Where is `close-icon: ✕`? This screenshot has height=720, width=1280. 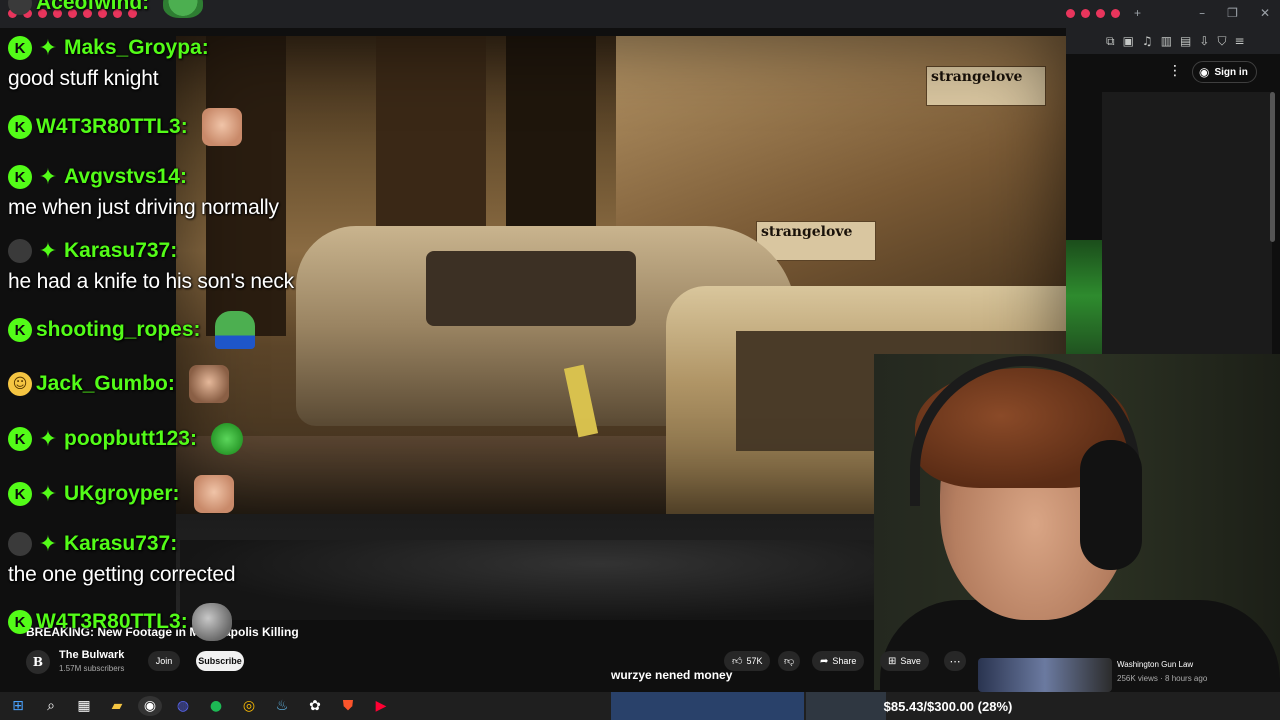
close-icon: ✕ is located at coordinates (1264, 13).